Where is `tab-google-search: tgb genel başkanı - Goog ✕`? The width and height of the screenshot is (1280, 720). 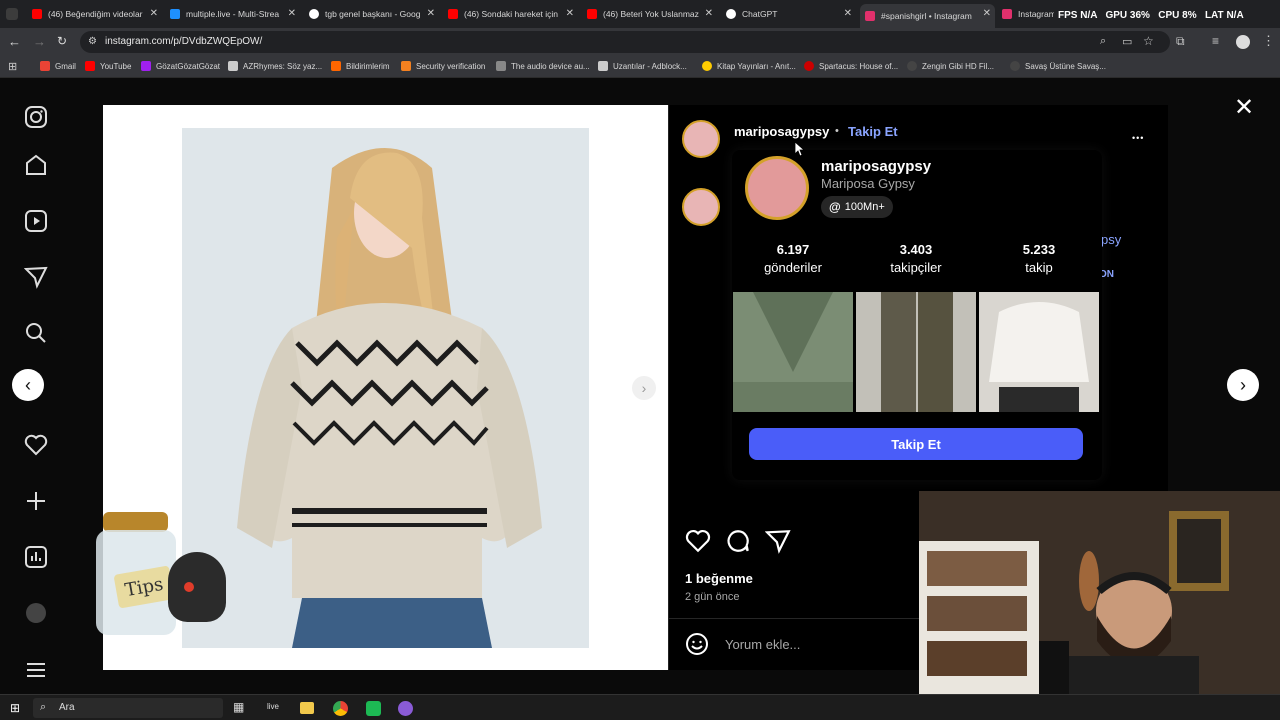 tab-google-search: tgb genel başkanı - Goog ✕ is located at coordinates (374, 14).